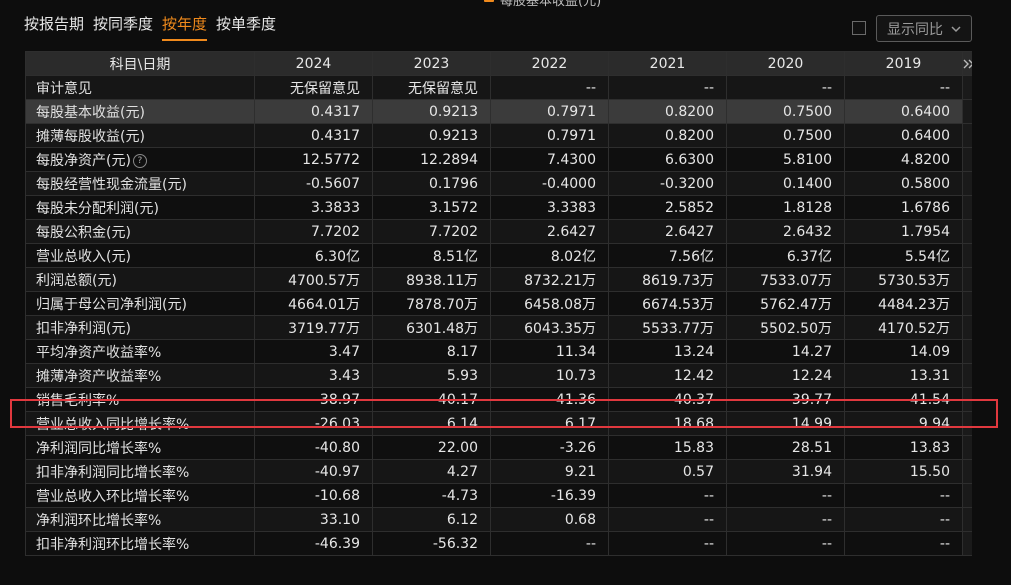 This screenshot has width=1011, height=585. Describe the element at coordinates (313, 63) in the screenshot. I see `header-year: 2024` at that location.